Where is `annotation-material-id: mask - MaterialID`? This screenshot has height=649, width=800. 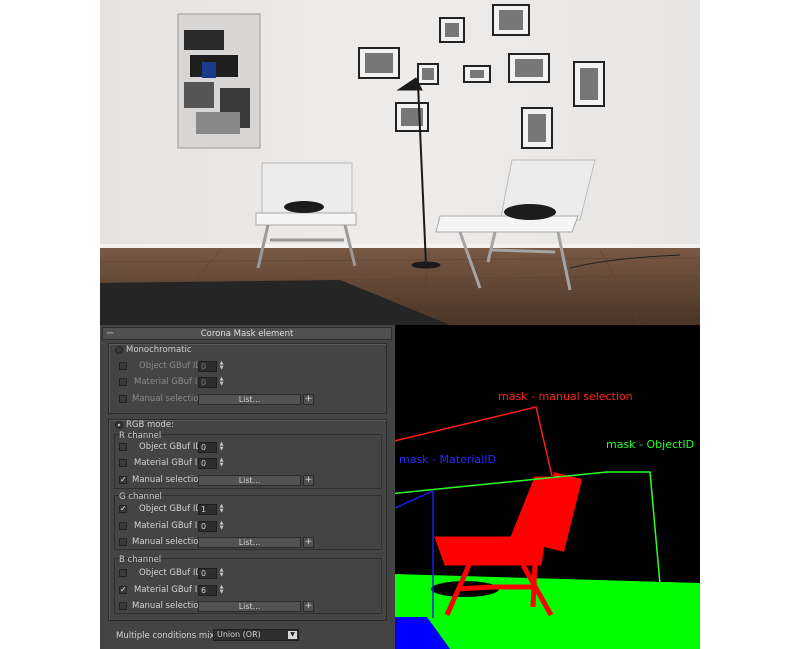 annotation-material-id: mask - MaterialID is located at coordinates (447, 459).